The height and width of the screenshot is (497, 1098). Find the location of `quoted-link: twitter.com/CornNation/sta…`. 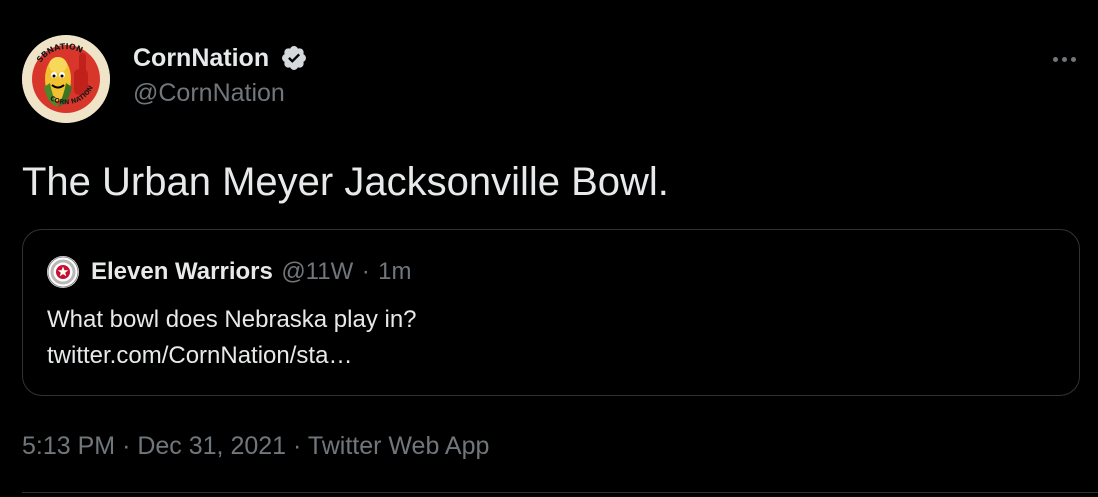

quoted-link: twitter.com/CornNation/sta… is located at coordinates (232, 356).